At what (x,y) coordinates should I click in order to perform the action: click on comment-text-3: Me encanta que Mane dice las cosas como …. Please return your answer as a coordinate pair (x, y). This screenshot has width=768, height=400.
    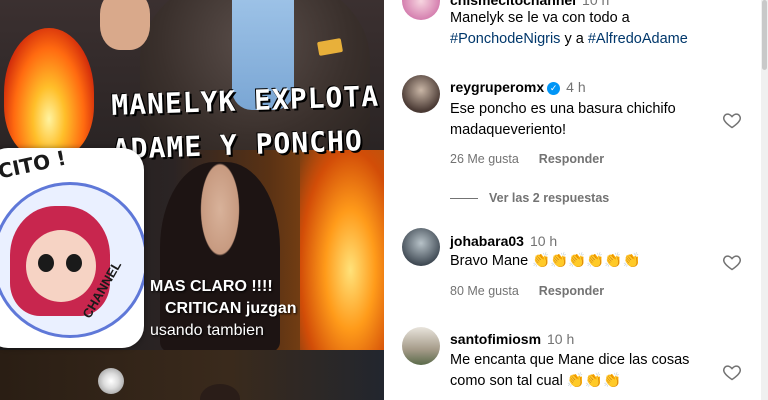
    Looking at the image, I should click on (570, 370).